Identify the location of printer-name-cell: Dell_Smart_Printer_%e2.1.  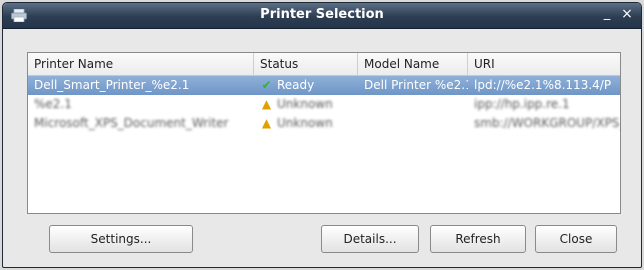
(112, 85).